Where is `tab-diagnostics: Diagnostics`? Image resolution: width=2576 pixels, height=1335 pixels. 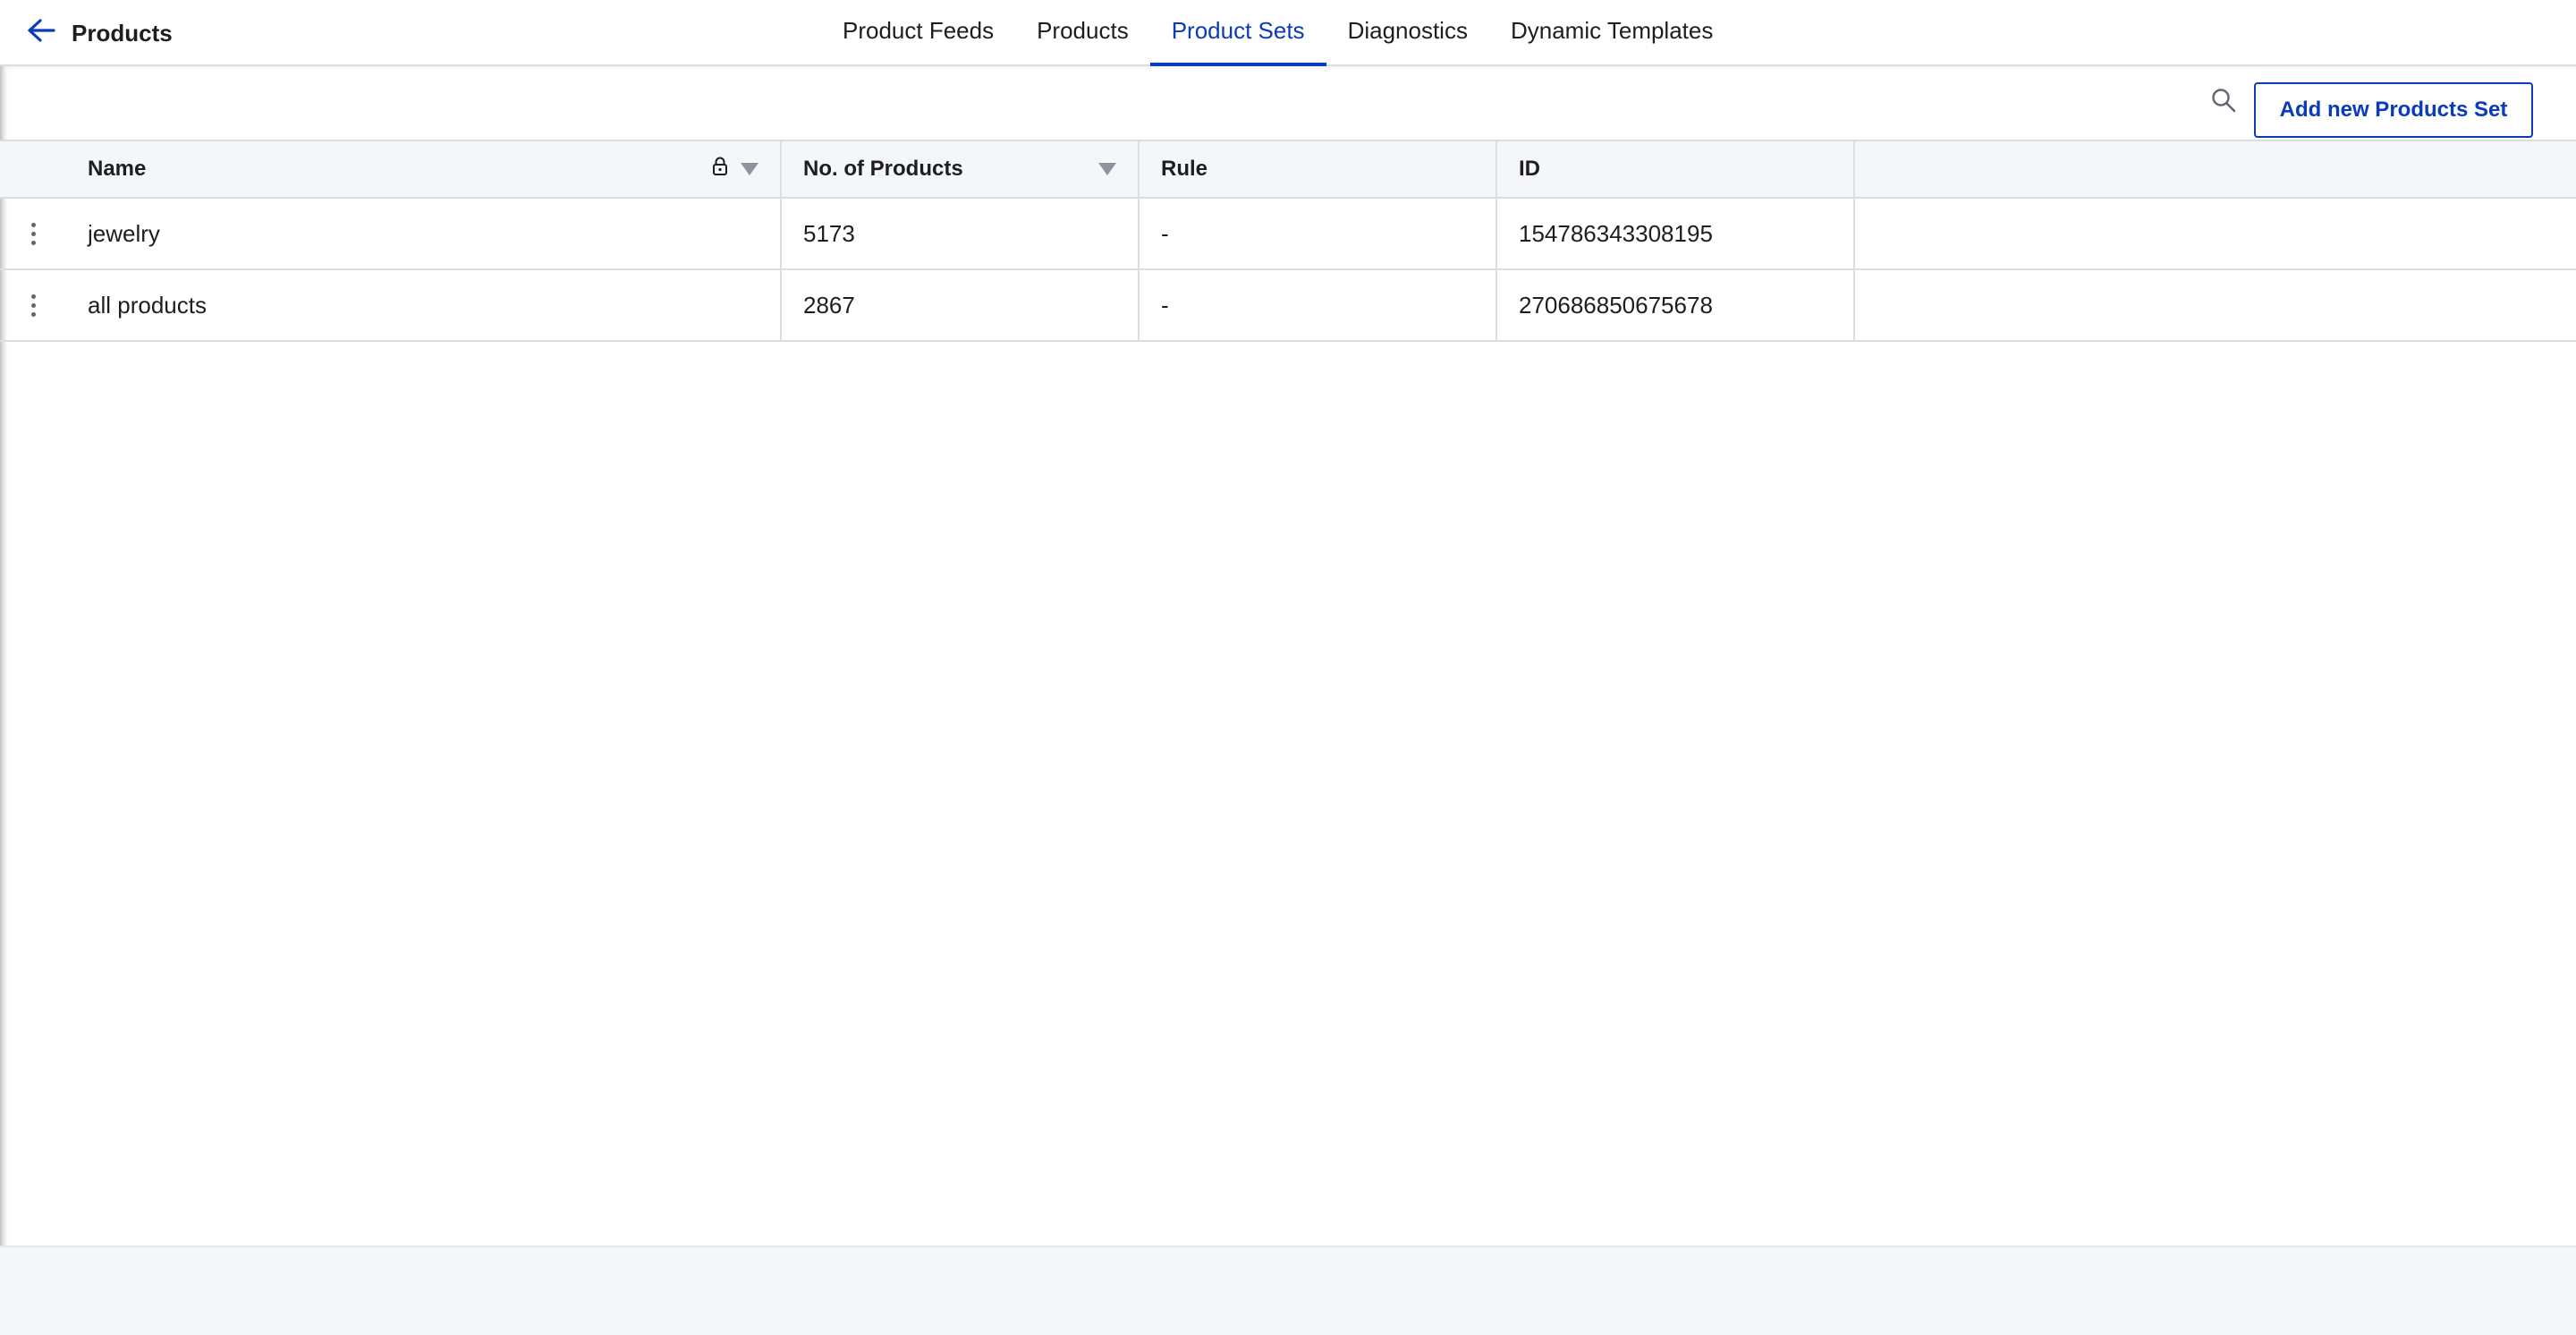
tab-diagnostics: Diagnostics is located at coordinates (1407, 33).